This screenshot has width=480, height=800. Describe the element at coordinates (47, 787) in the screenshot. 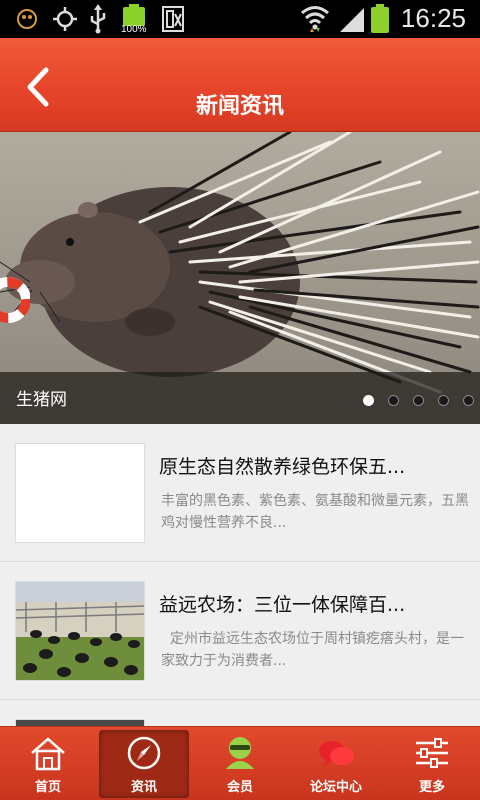

I see `nav-home-label: 首页` at that location.